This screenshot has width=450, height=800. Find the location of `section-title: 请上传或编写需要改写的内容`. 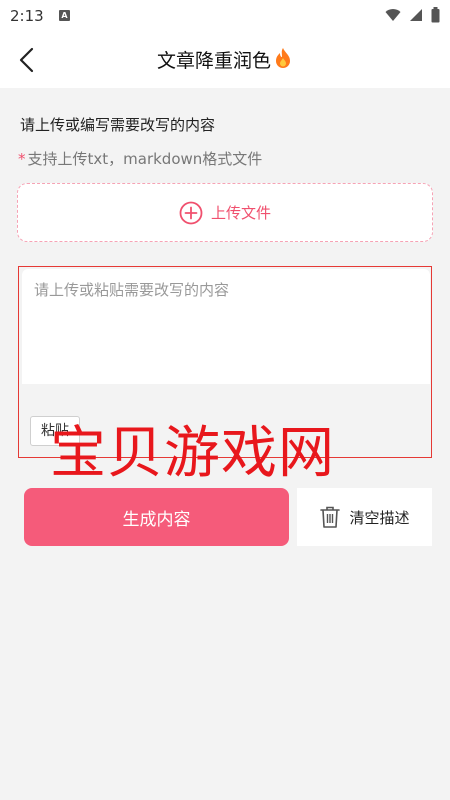

section-title: 请上传或编写需要改写的内容 is located at coordinates (118, 125).